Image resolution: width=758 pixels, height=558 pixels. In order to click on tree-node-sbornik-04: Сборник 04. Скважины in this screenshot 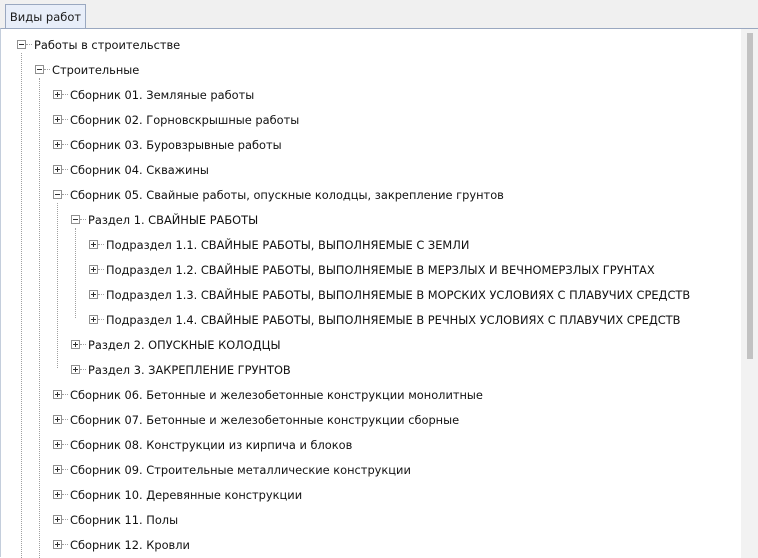, I will do `click(131, 169)`.